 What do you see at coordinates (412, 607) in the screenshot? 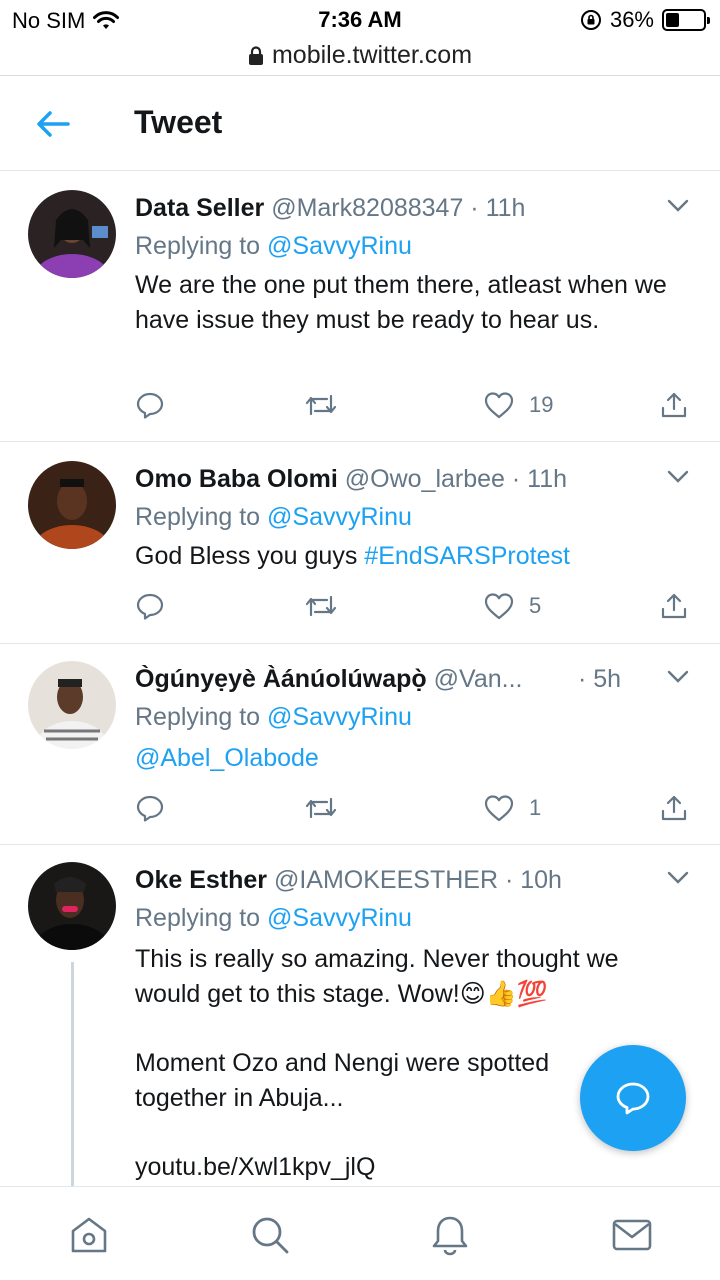
I see `tweet-actions: 5` at bounding box center [412, 607].